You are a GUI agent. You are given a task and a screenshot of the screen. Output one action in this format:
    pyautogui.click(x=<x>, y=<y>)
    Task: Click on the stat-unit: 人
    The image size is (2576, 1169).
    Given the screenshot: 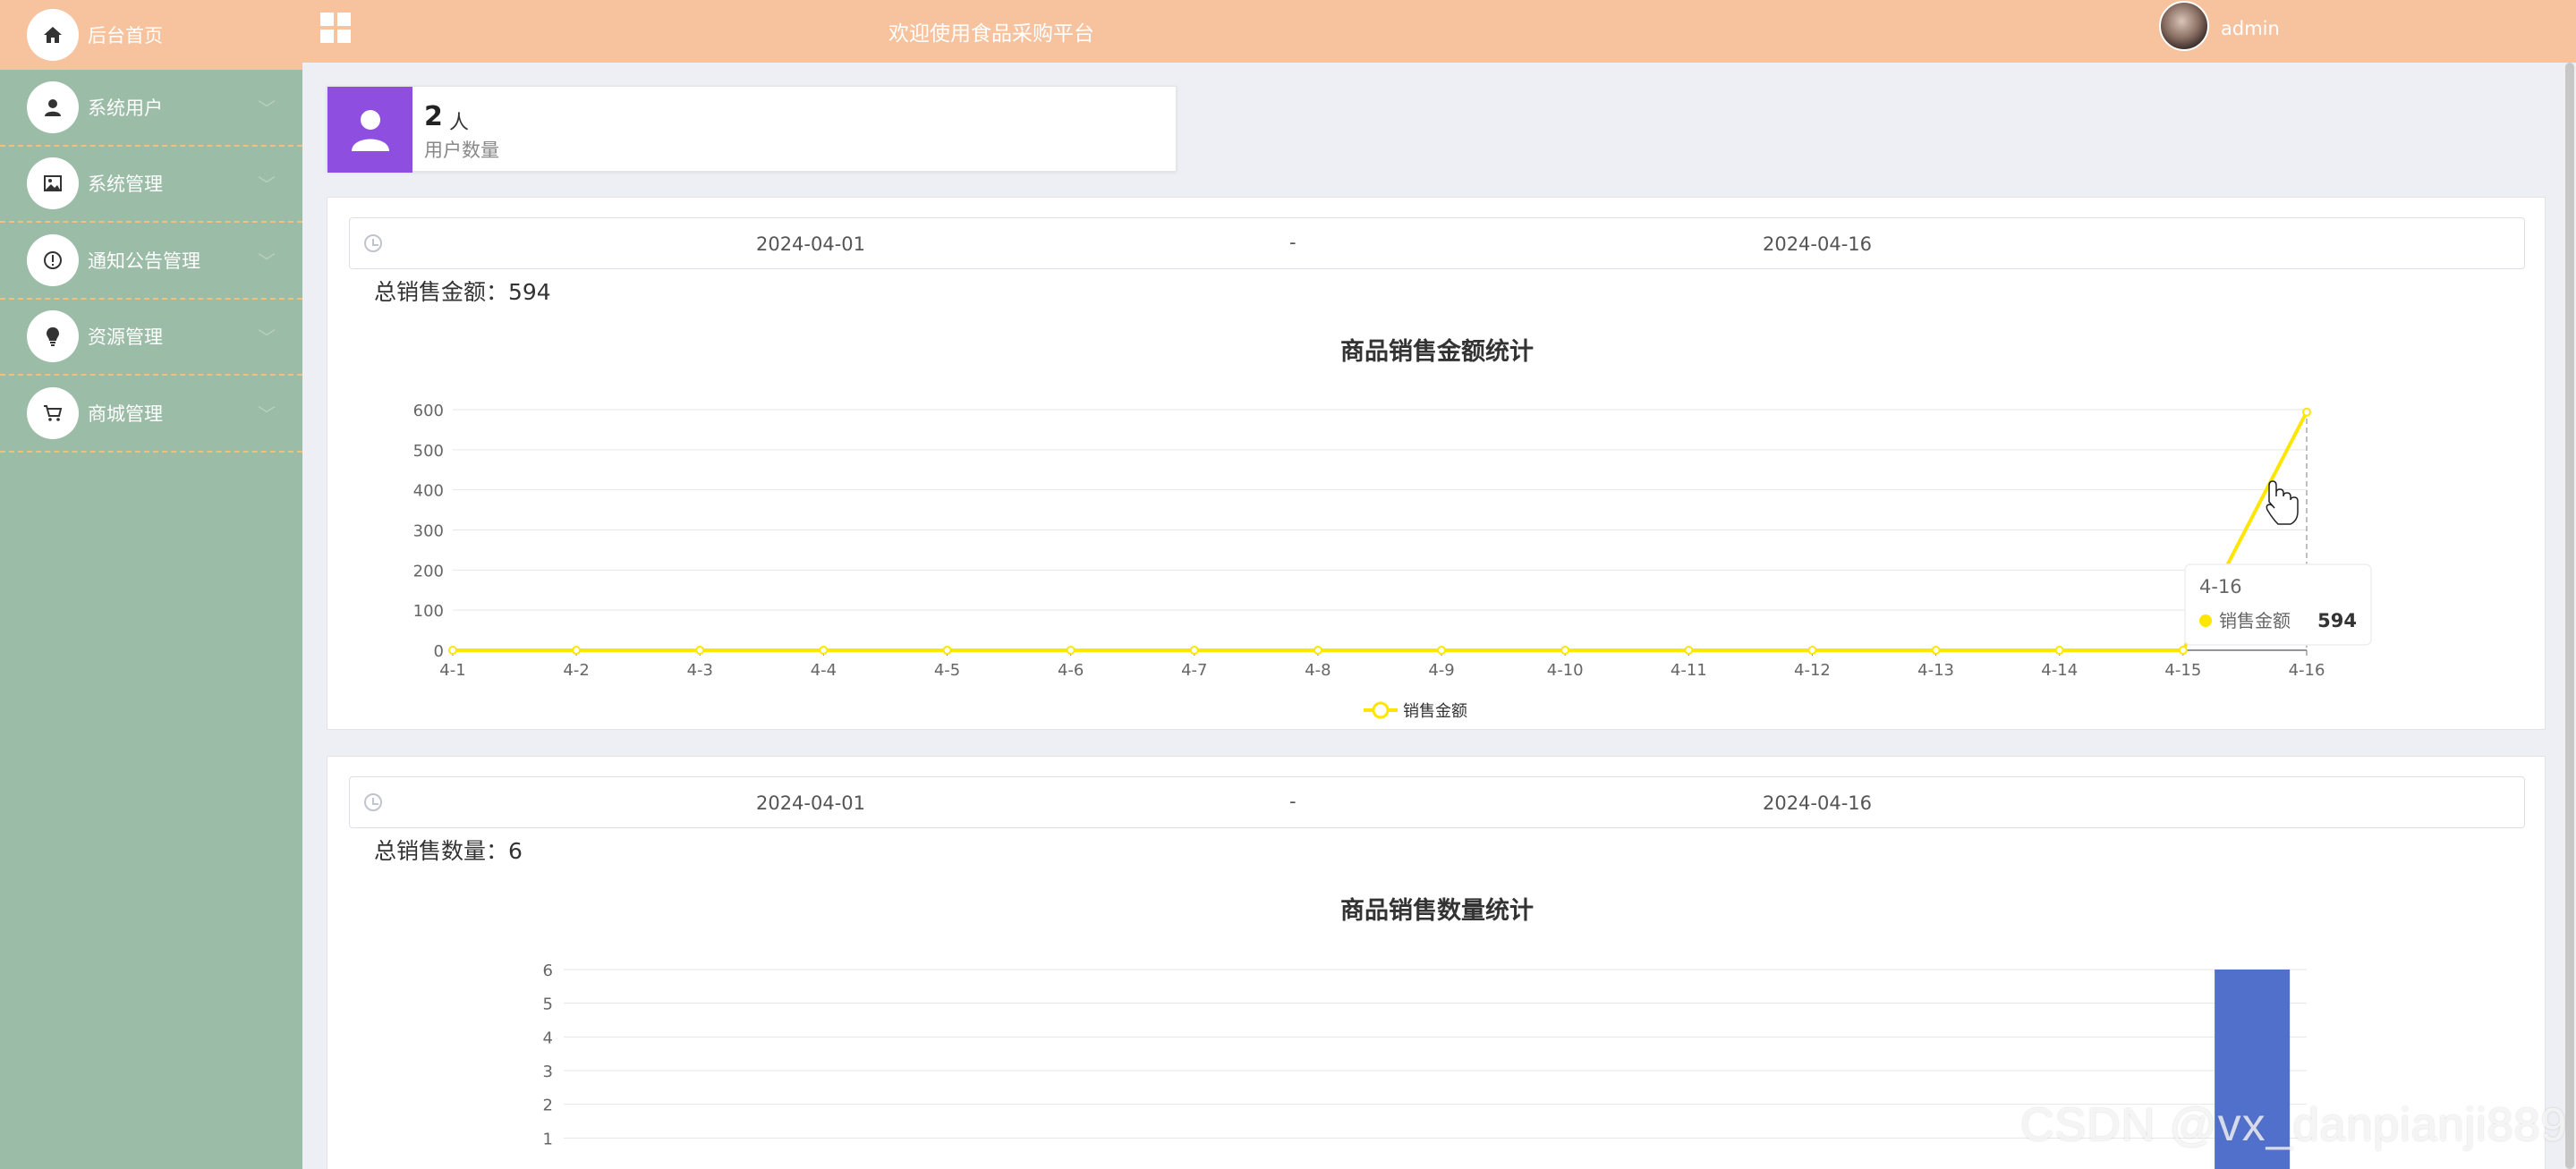 What is the action you would take?
    pyautogui.click(x=460, y=123)
    